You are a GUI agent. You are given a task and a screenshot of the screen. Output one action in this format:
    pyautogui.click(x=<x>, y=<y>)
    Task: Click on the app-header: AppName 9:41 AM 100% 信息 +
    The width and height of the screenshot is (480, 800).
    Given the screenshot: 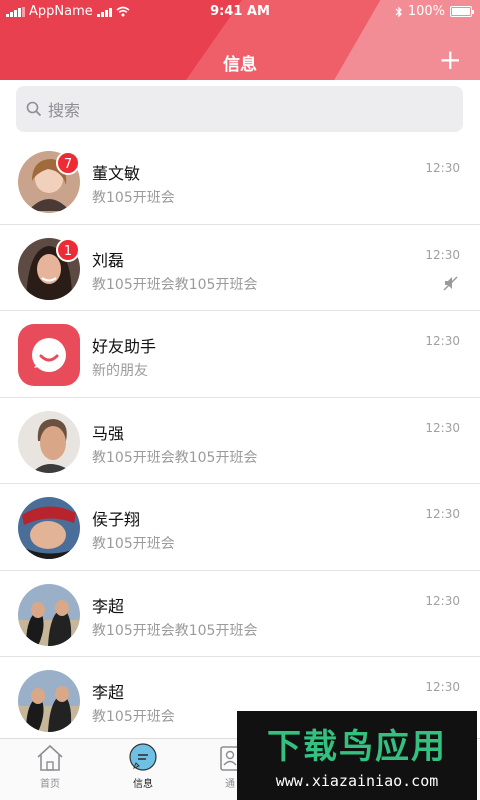 What is the action you would take?
    pyautogui.click(x=240, y=40)
    